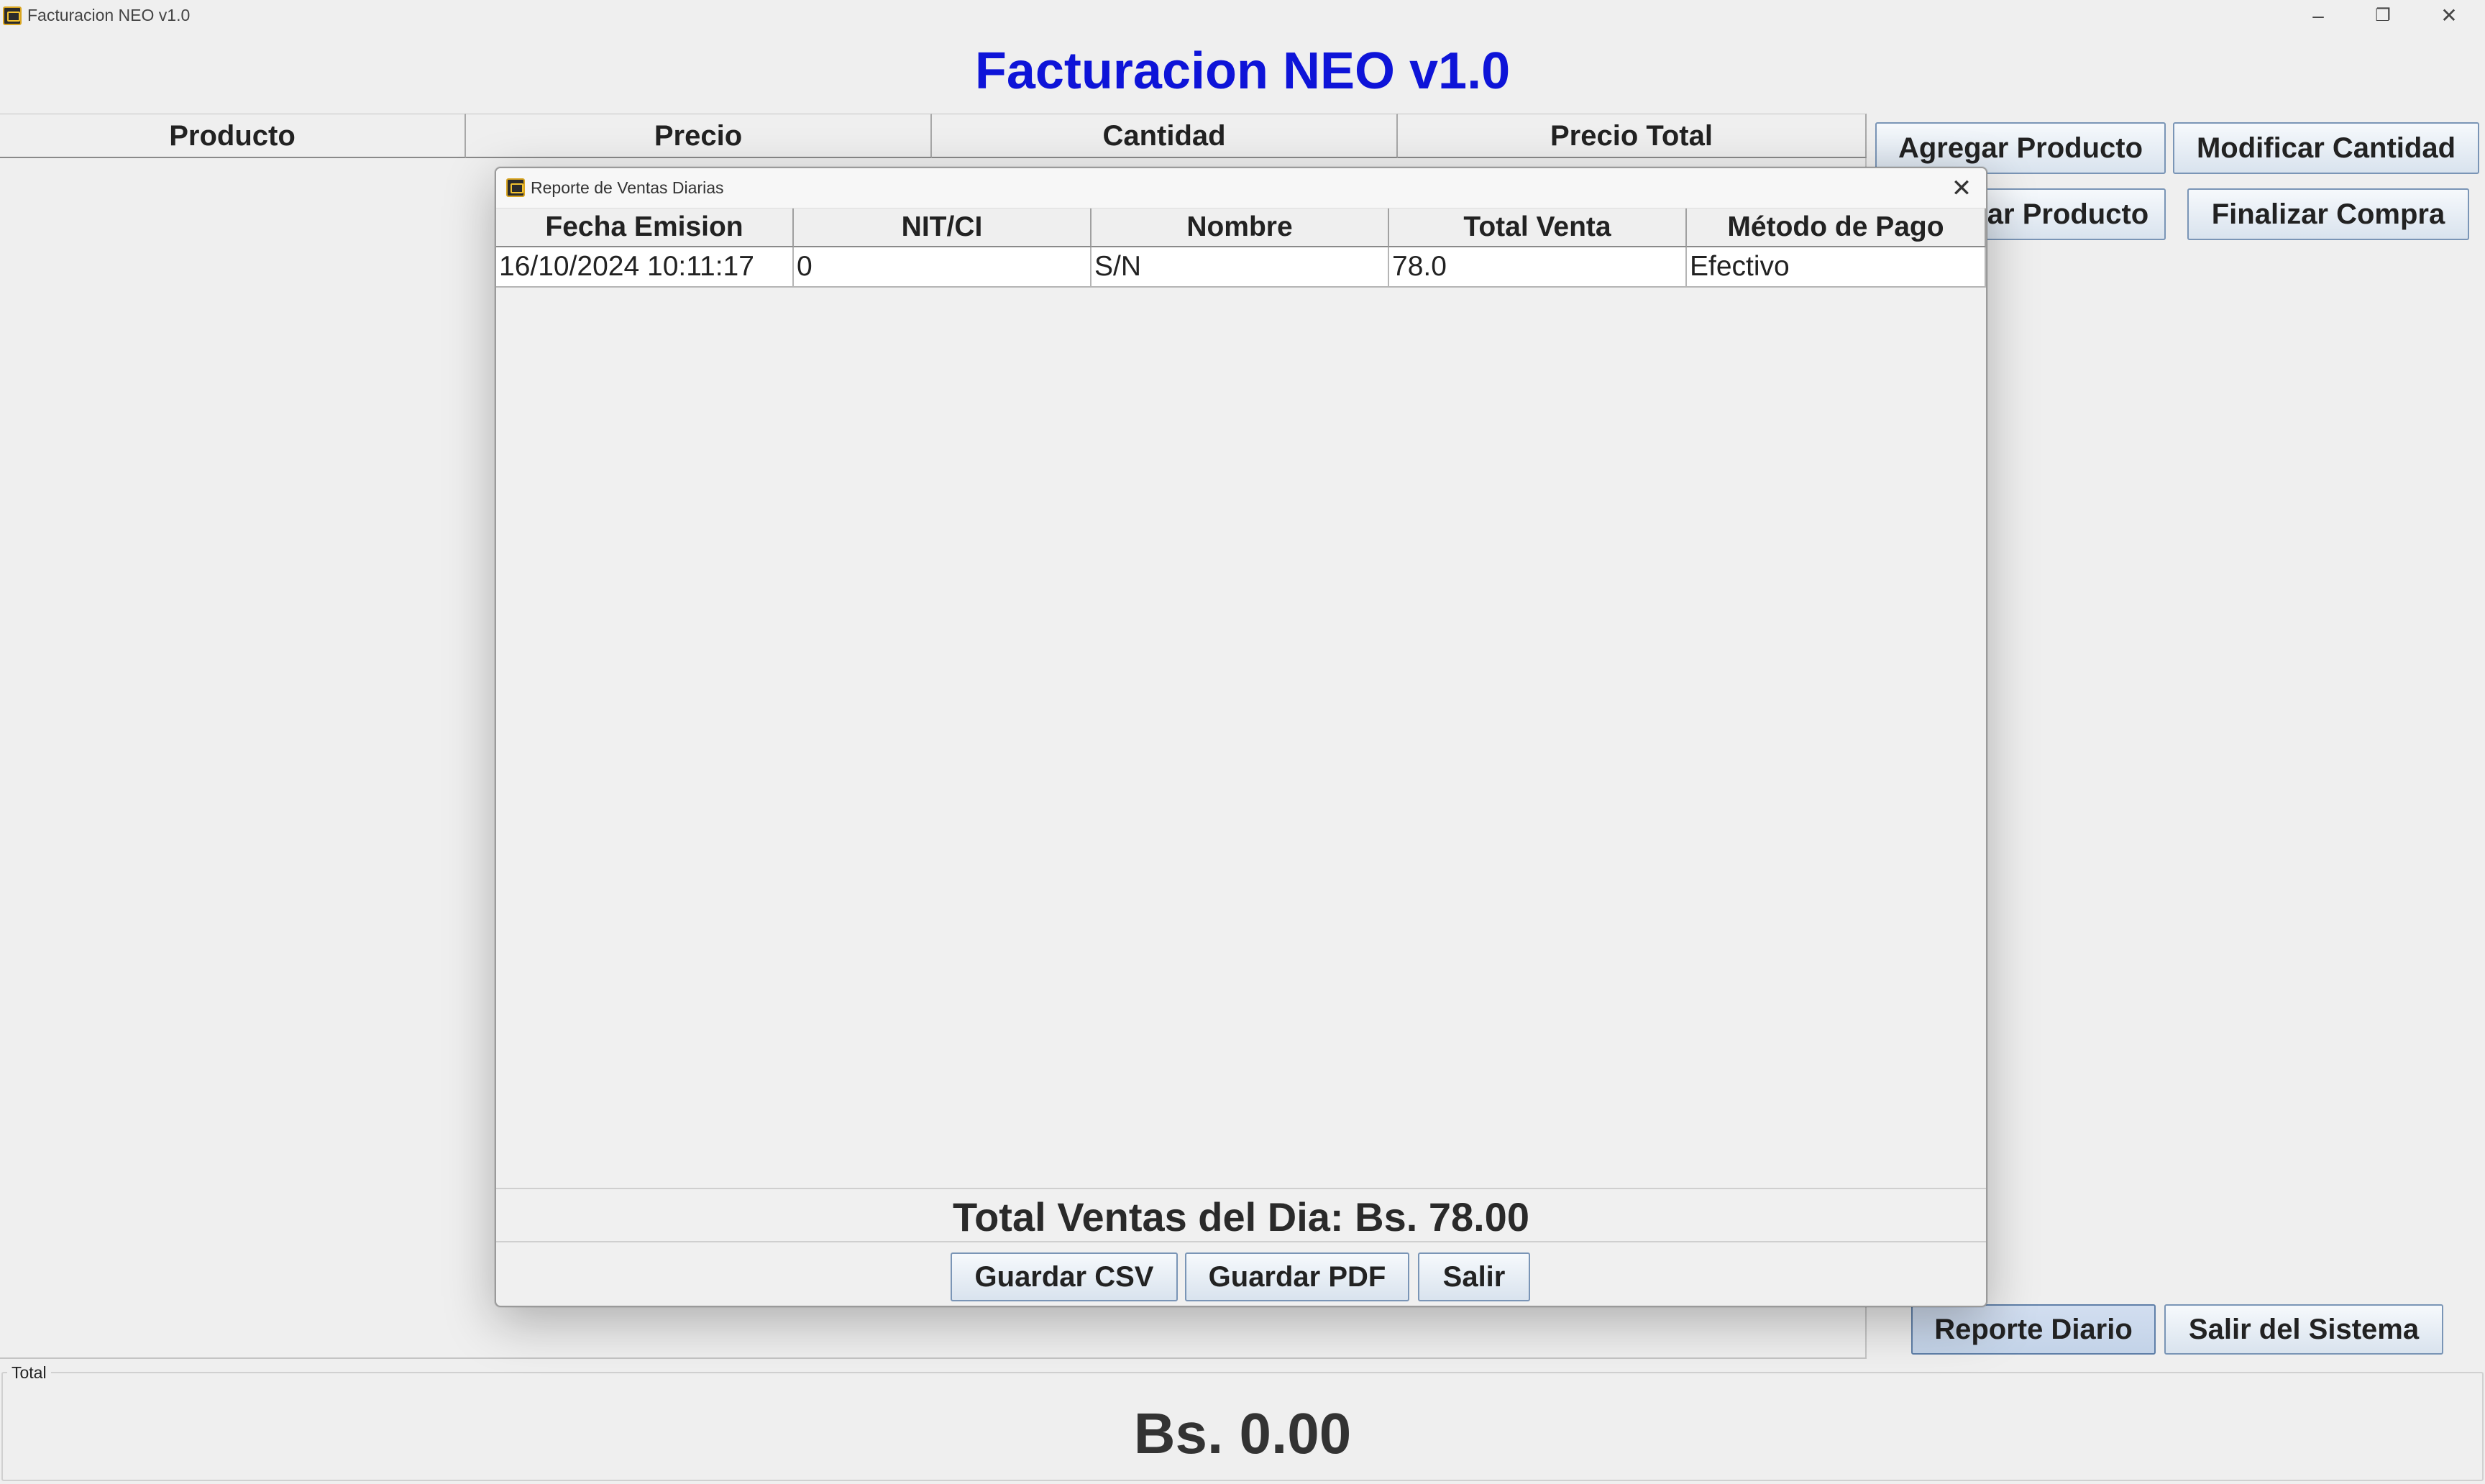  What do you see at coordinates (943, 228) in the screenshot?
I see `column-header-nit-ci: NIT/CI` at bounding box center [943, 228].